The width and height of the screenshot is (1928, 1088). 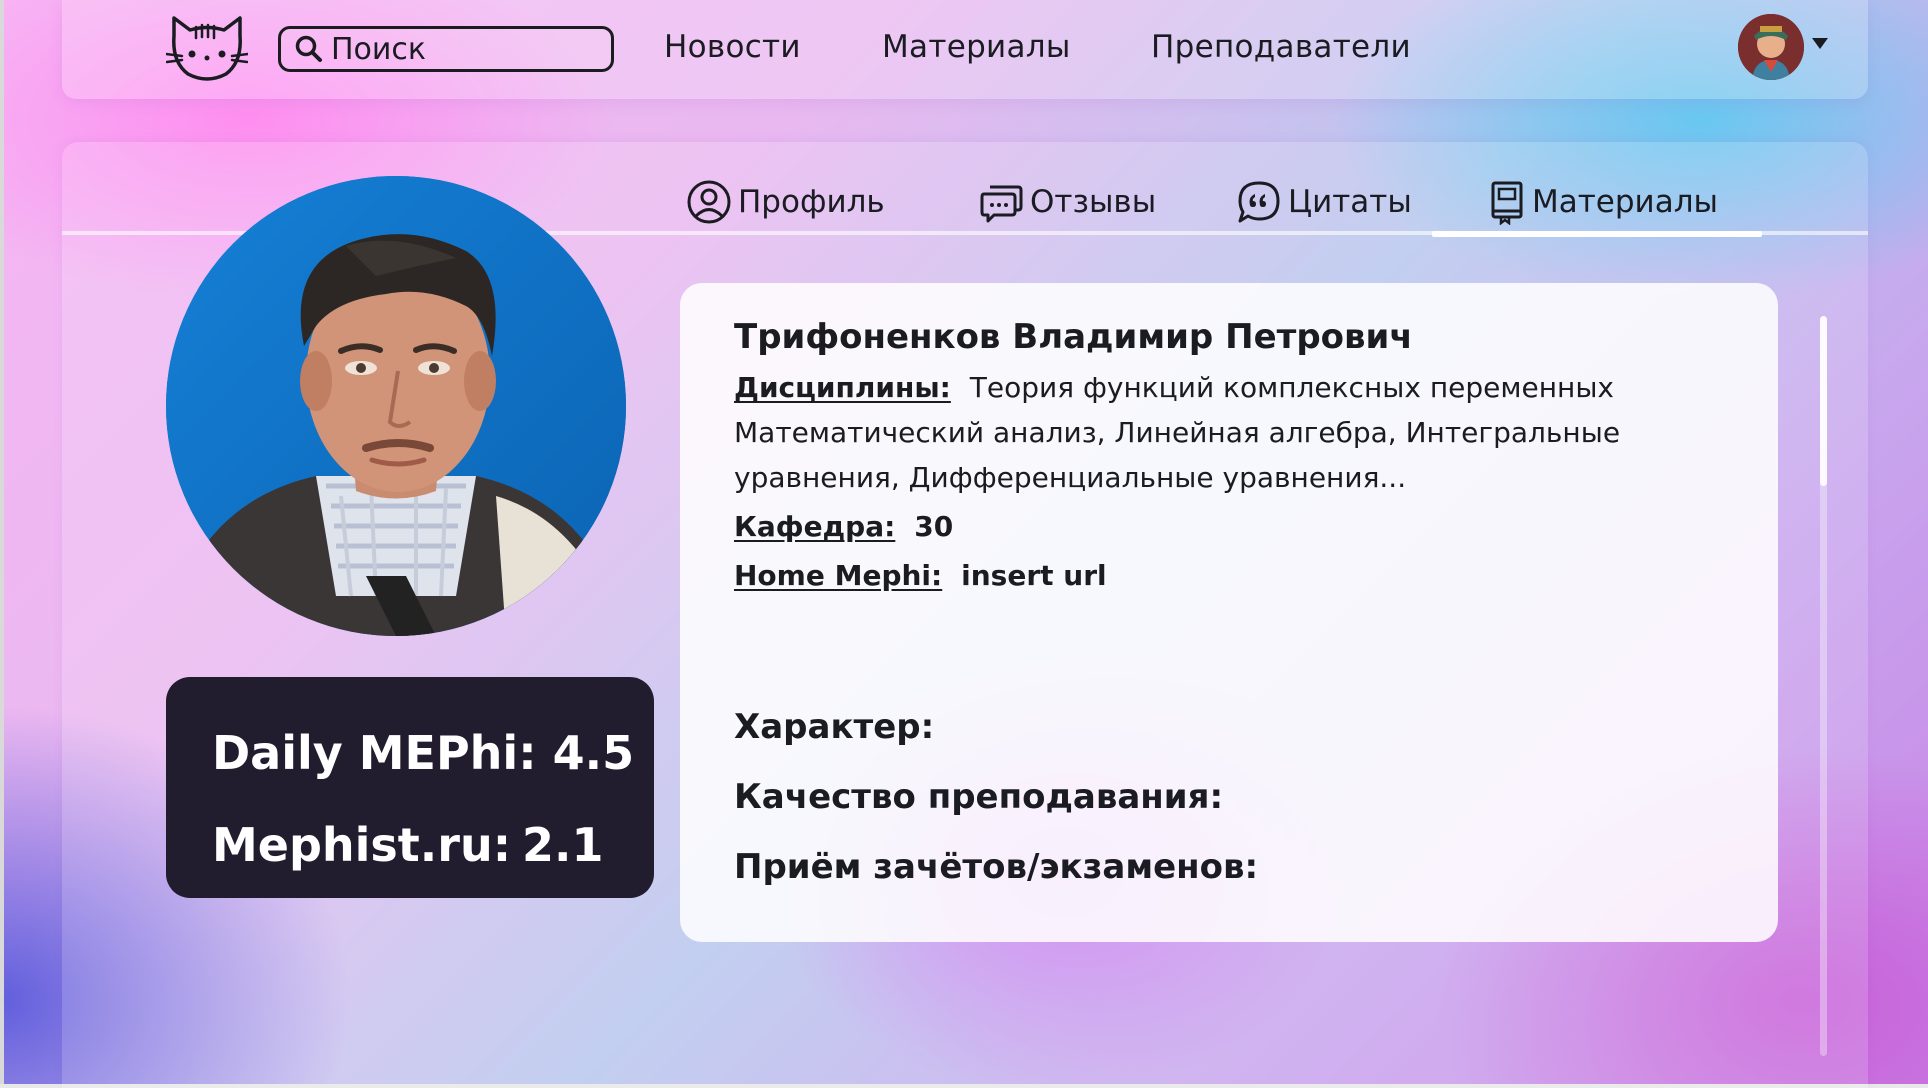 What do you see at coordinates (1771, 47) in the screenshot?
I see `user-avatar` at bounding box center [1771, 47].